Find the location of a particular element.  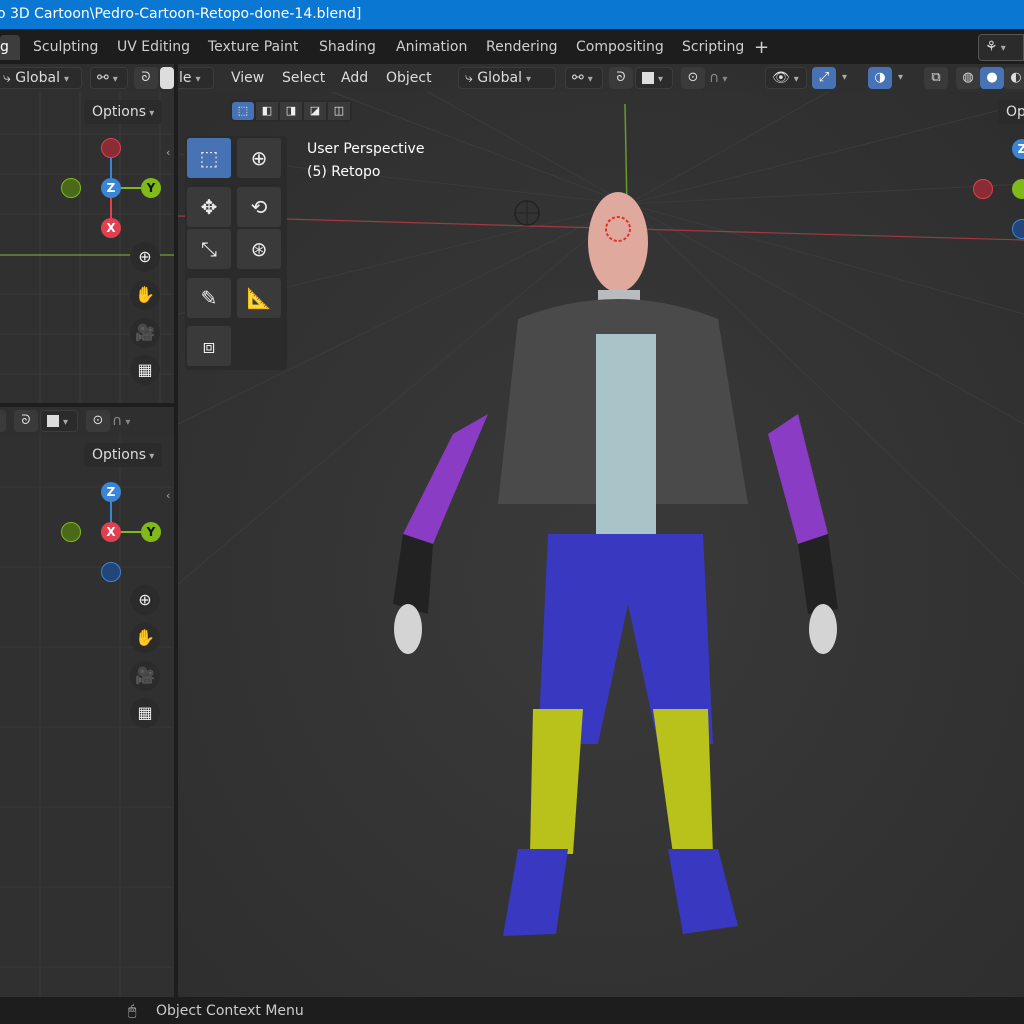

add-workspace-button: + is located at coordinates (761, 47).